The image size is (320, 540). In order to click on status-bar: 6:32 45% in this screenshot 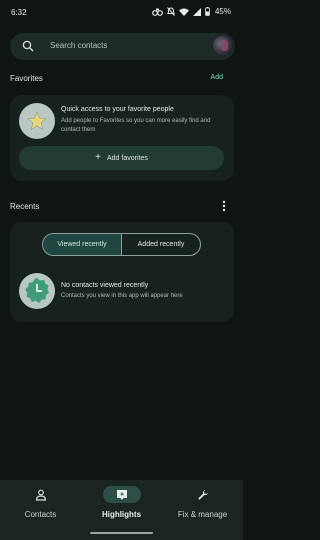, I will do `click(121, 12)`.